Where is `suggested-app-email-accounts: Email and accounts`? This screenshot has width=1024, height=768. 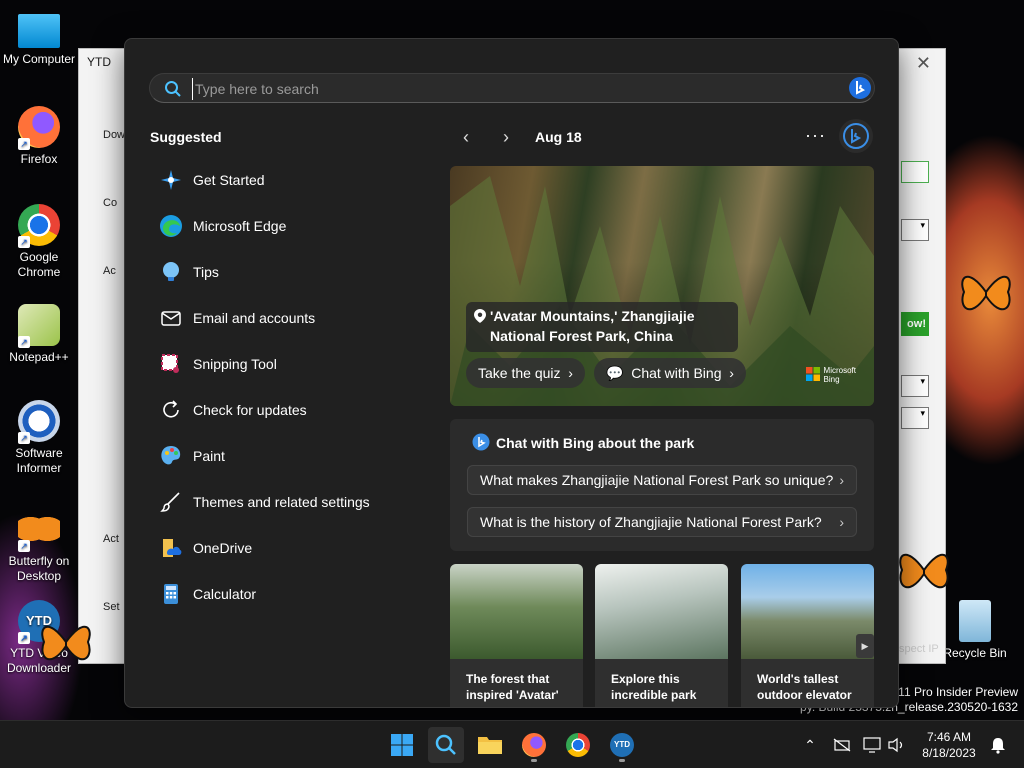 suggested-app-email-accounts: Email and accounts is located at coordinates (284, 318).